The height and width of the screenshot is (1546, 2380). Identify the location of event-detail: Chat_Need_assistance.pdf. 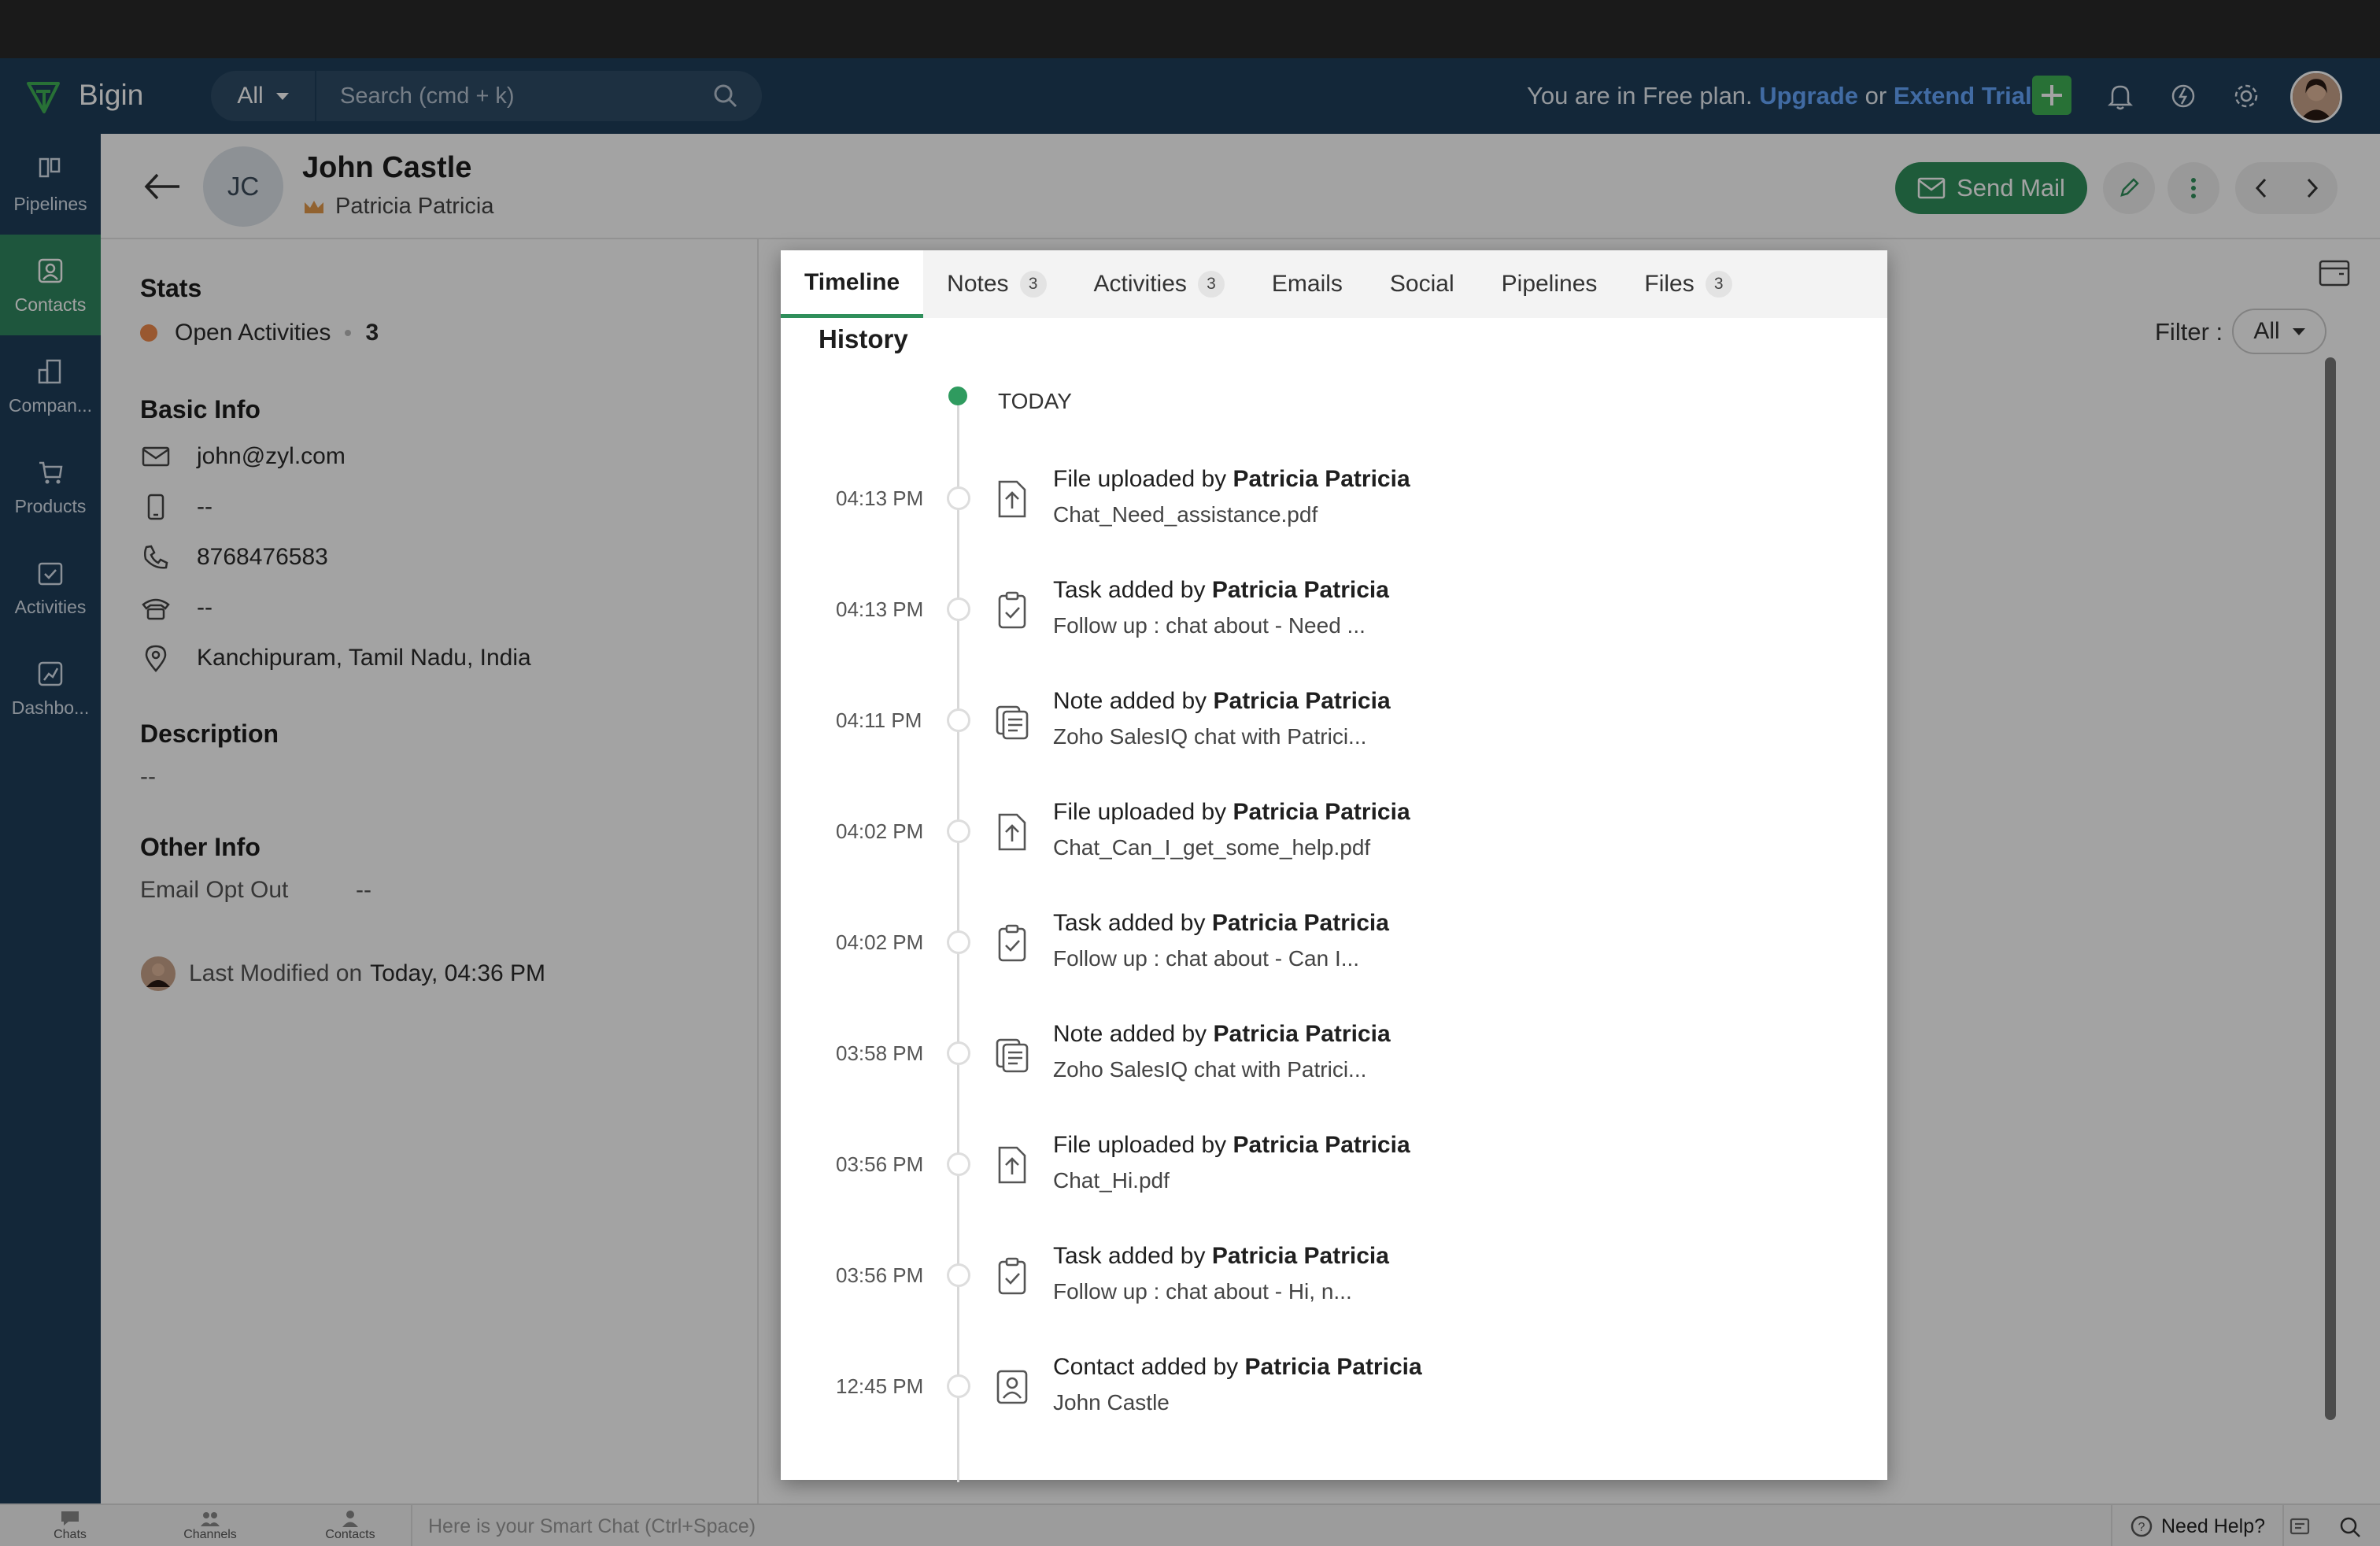
(1185, 514).